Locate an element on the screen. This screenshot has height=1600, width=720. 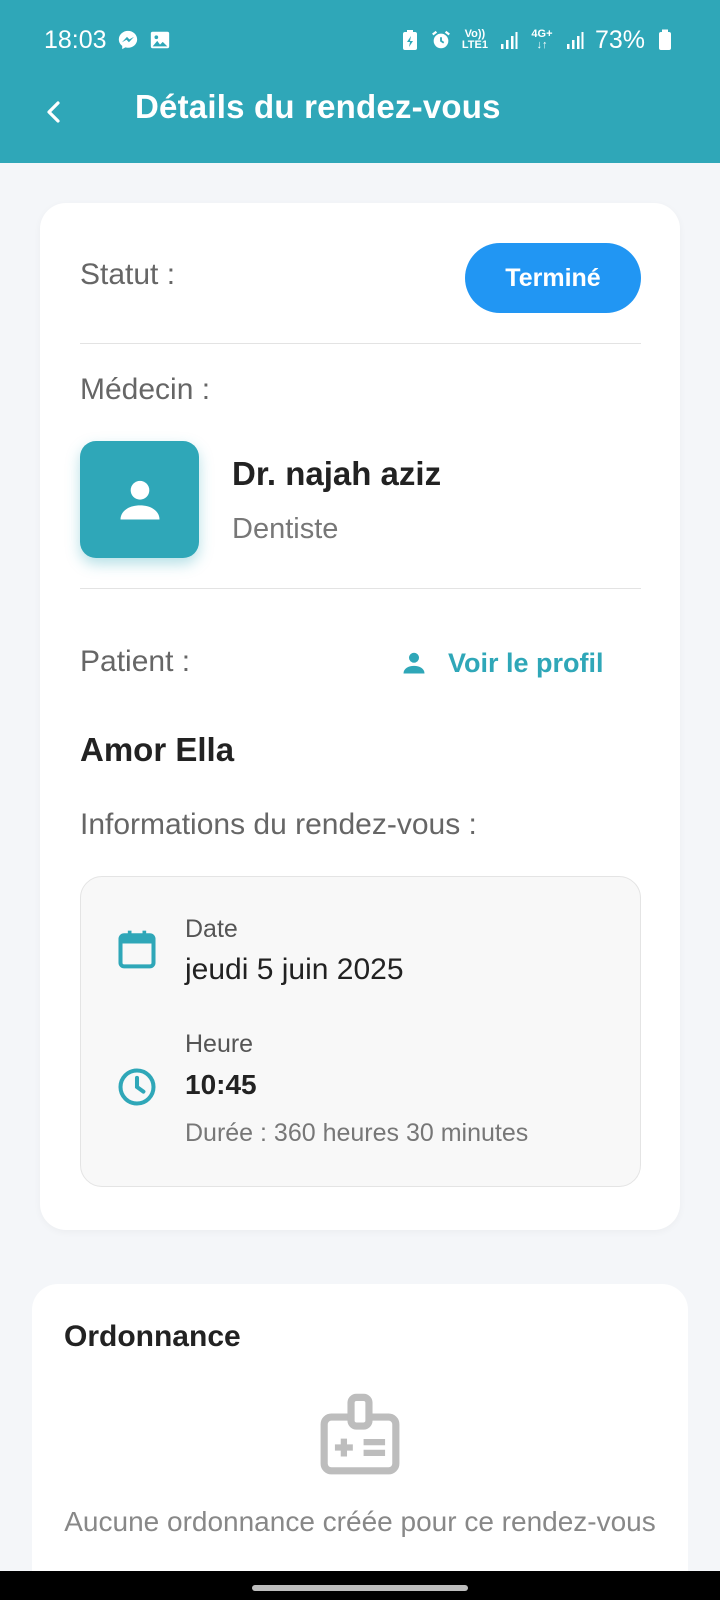
doctor-name: Dr. najah aziz is located at coordinates (337, 473).